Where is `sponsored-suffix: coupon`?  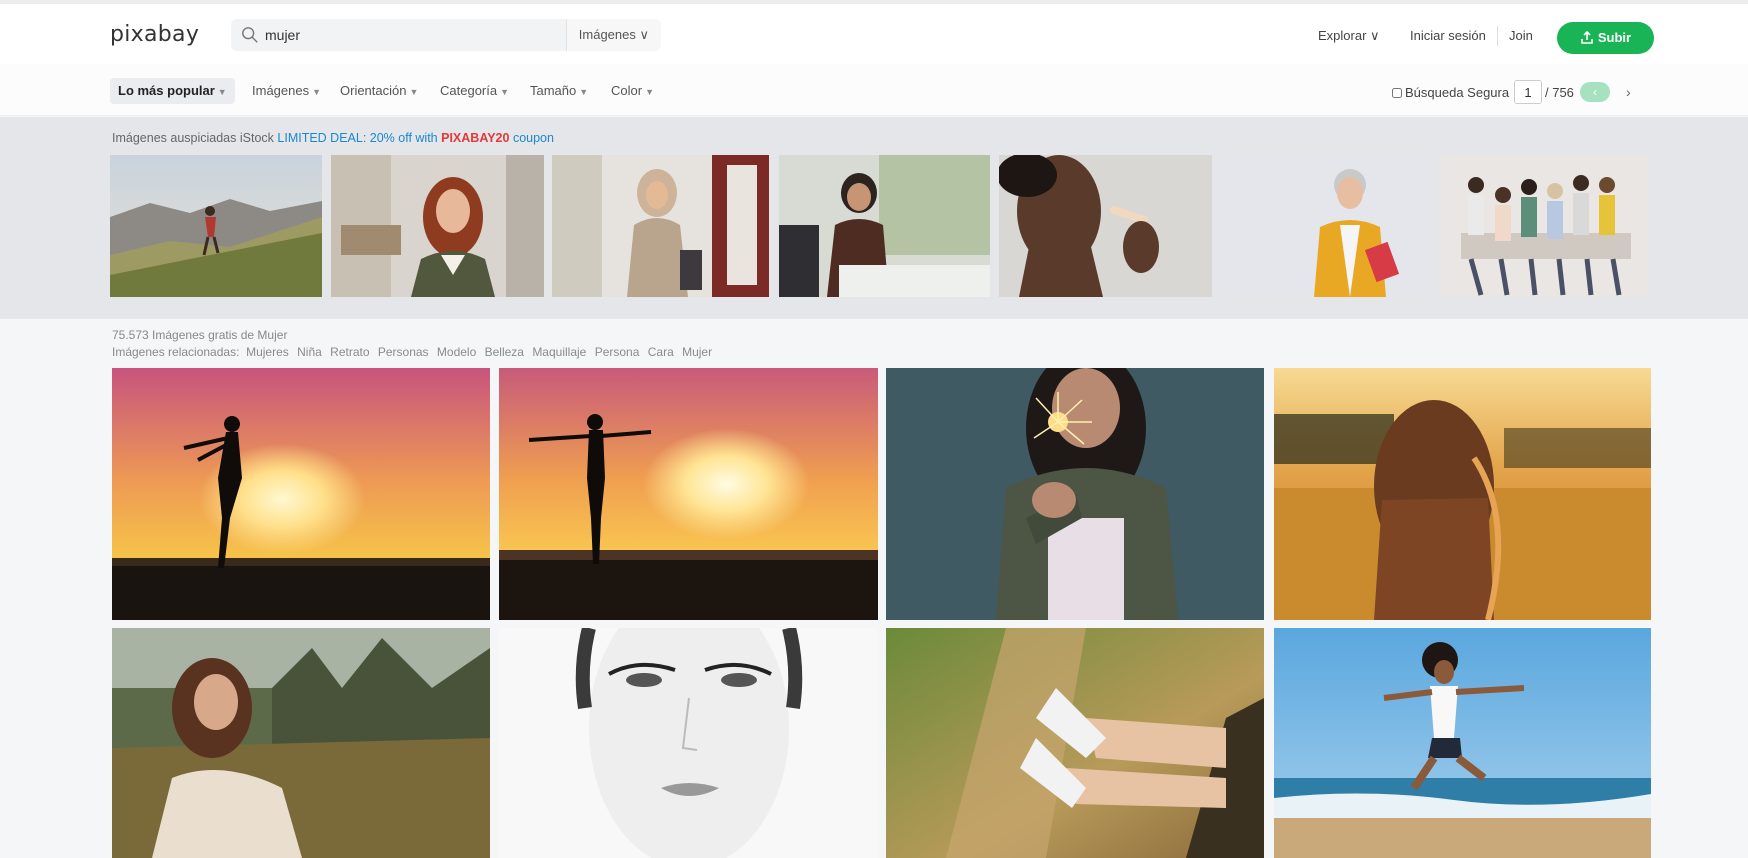 sponsored-suffix: coupon is located at coordinates (533, 138).